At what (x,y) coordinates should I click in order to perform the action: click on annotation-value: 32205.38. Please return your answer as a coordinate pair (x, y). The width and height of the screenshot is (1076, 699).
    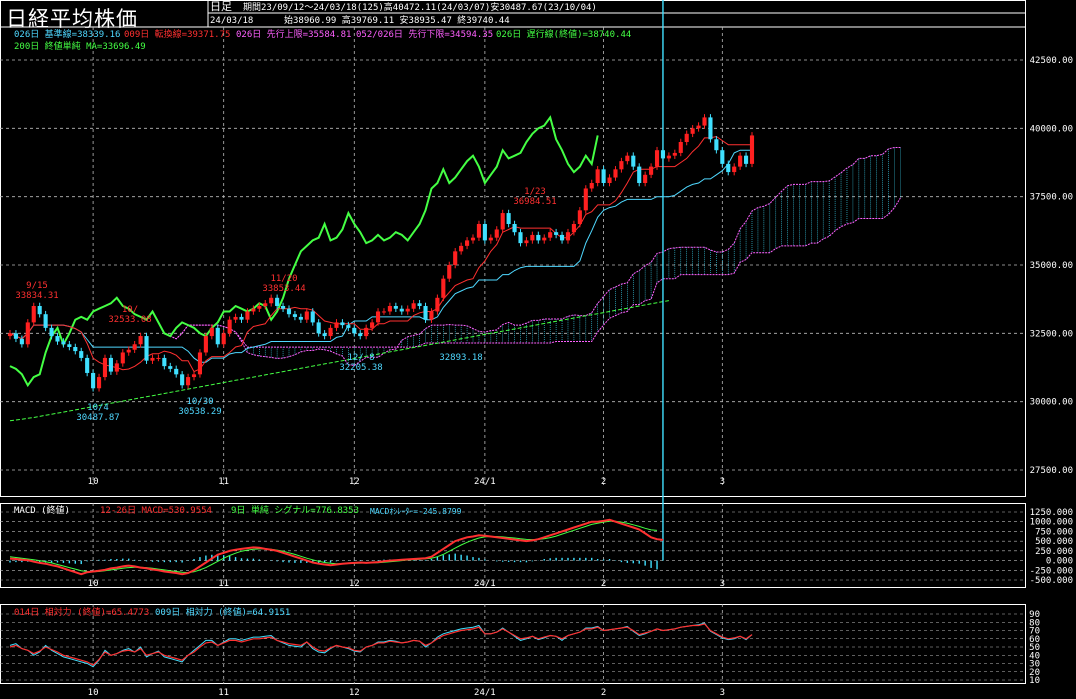
    Looking at the image, I should click on (360, 368).